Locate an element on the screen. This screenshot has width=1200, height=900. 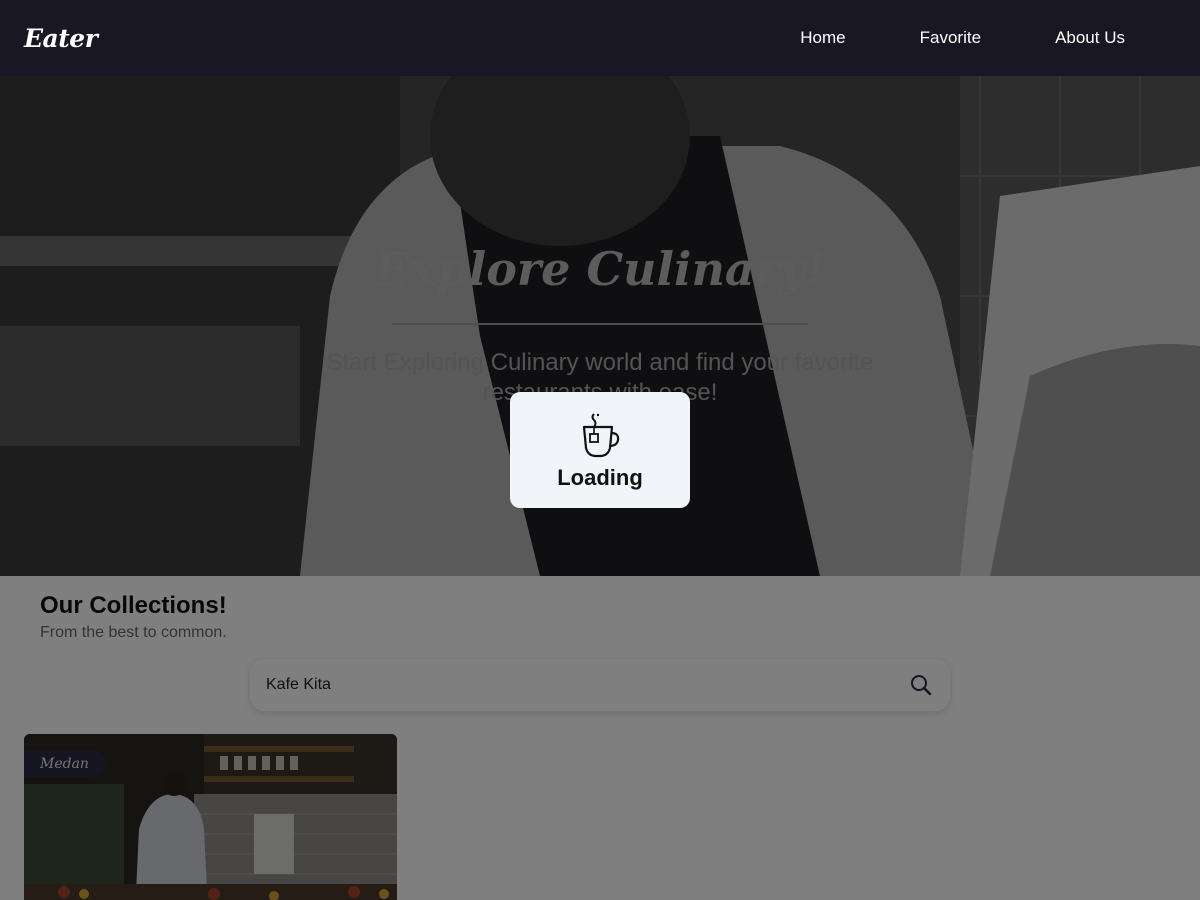
nav-menu: Home Favorite About Us is located at coordinates (981, 38).